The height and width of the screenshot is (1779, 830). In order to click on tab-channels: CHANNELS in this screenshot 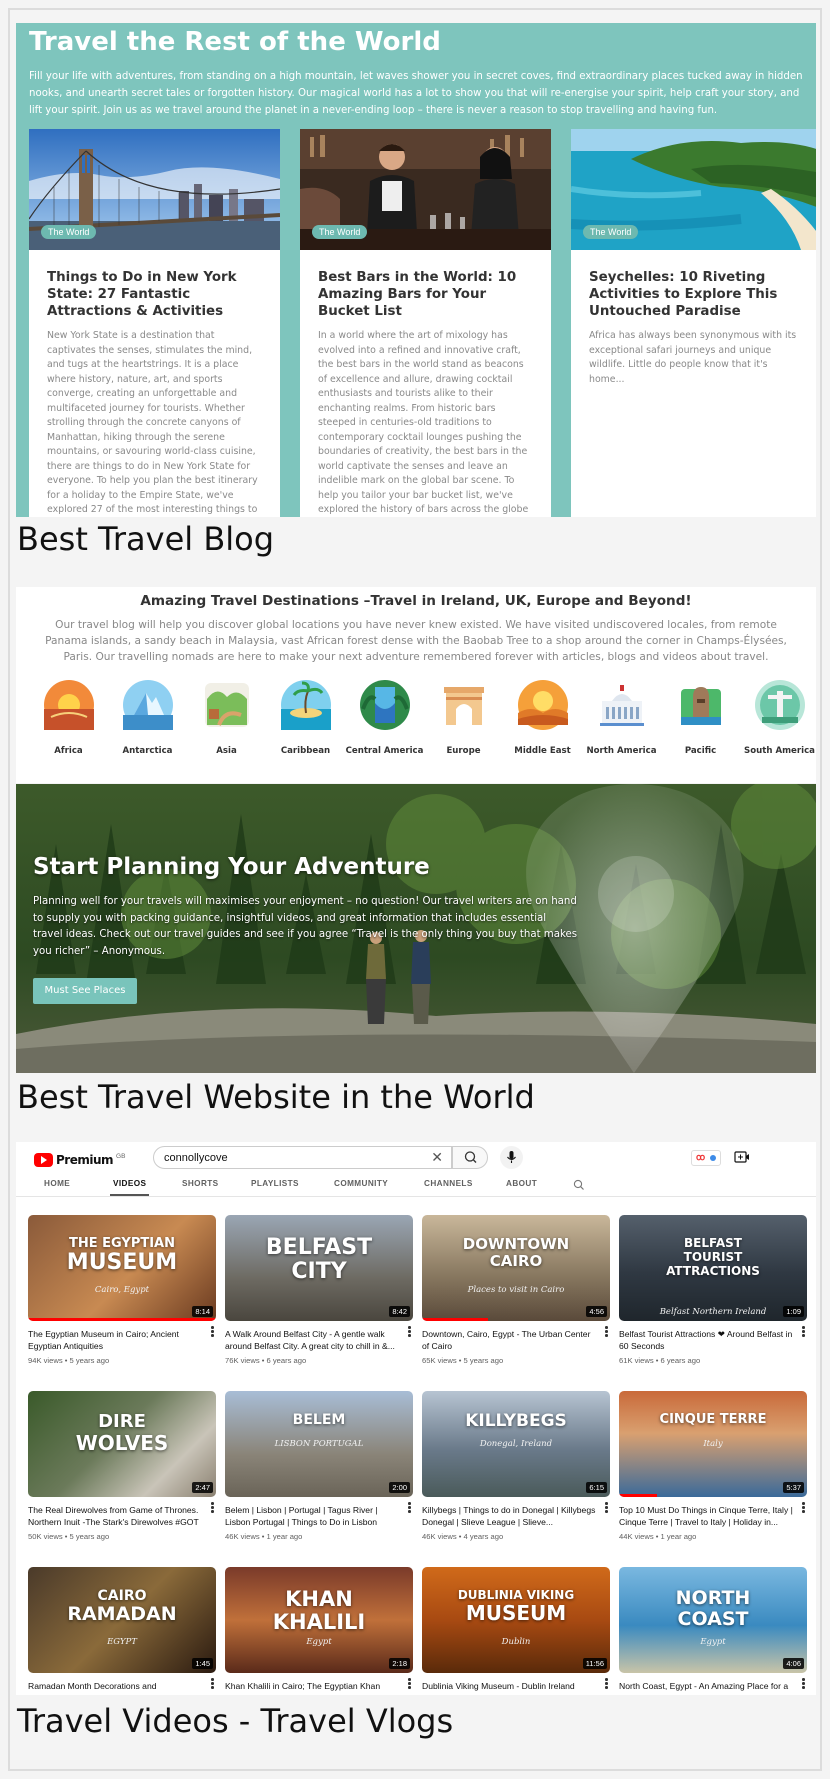, I will do `click(448, 1183)`.